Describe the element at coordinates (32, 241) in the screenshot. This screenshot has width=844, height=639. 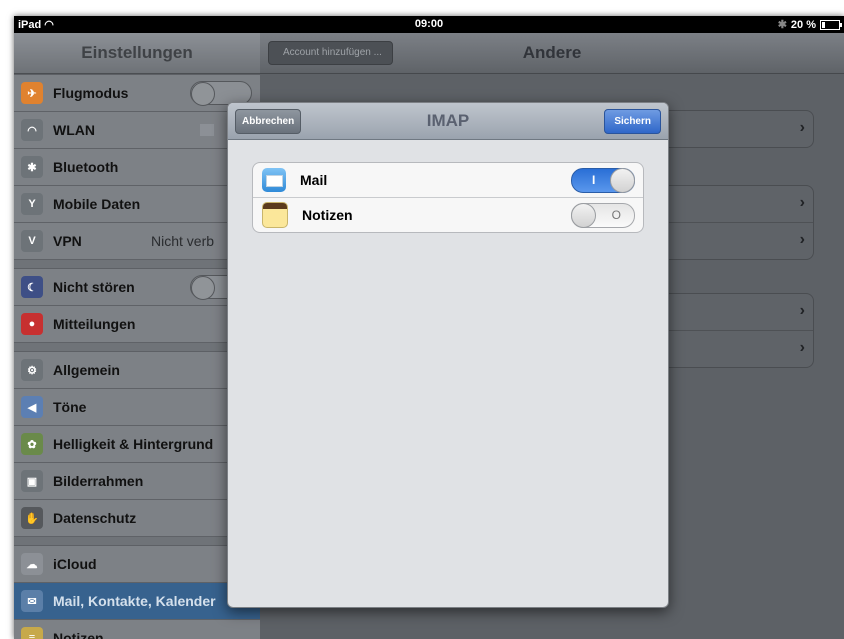
I see `vpn-icon: V` at that location.